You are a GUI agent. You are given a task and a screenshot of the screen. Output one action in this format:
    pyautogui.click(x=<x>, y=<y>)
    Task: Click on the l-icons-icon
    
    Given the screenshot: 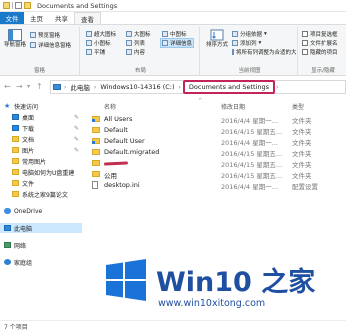 What is the action you would take?
    pyautogui.click(x=129, y=34)
    